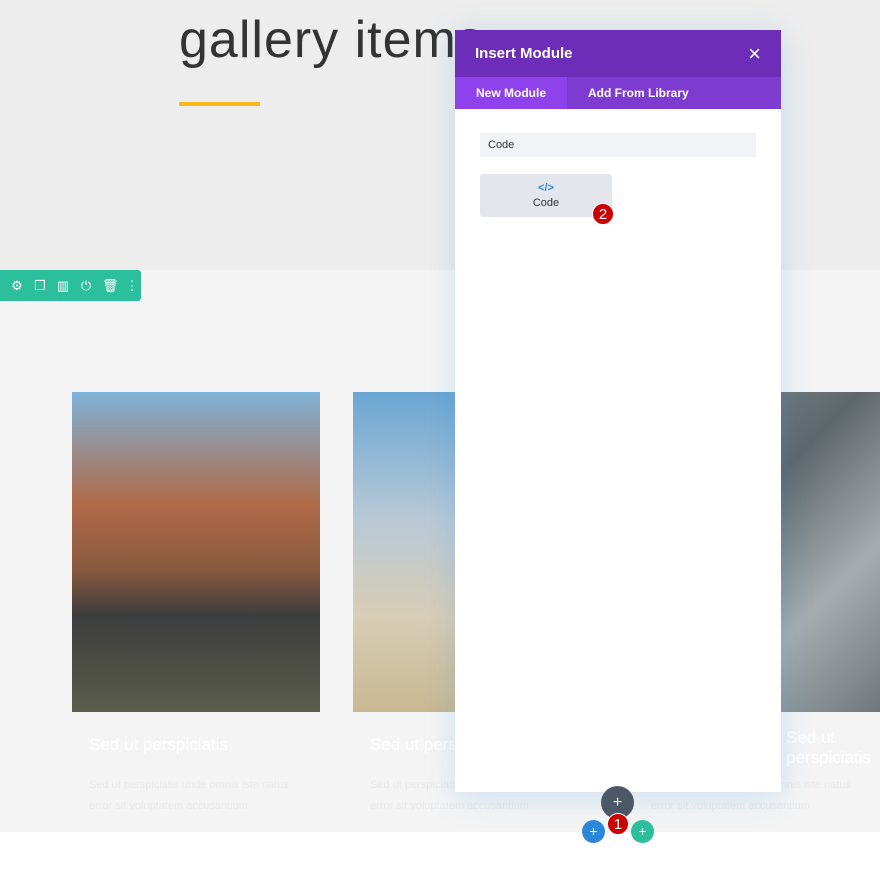  Describe the element at coordinates (754, 54) in the screenshot. I see `close-icon: ×` at that location.